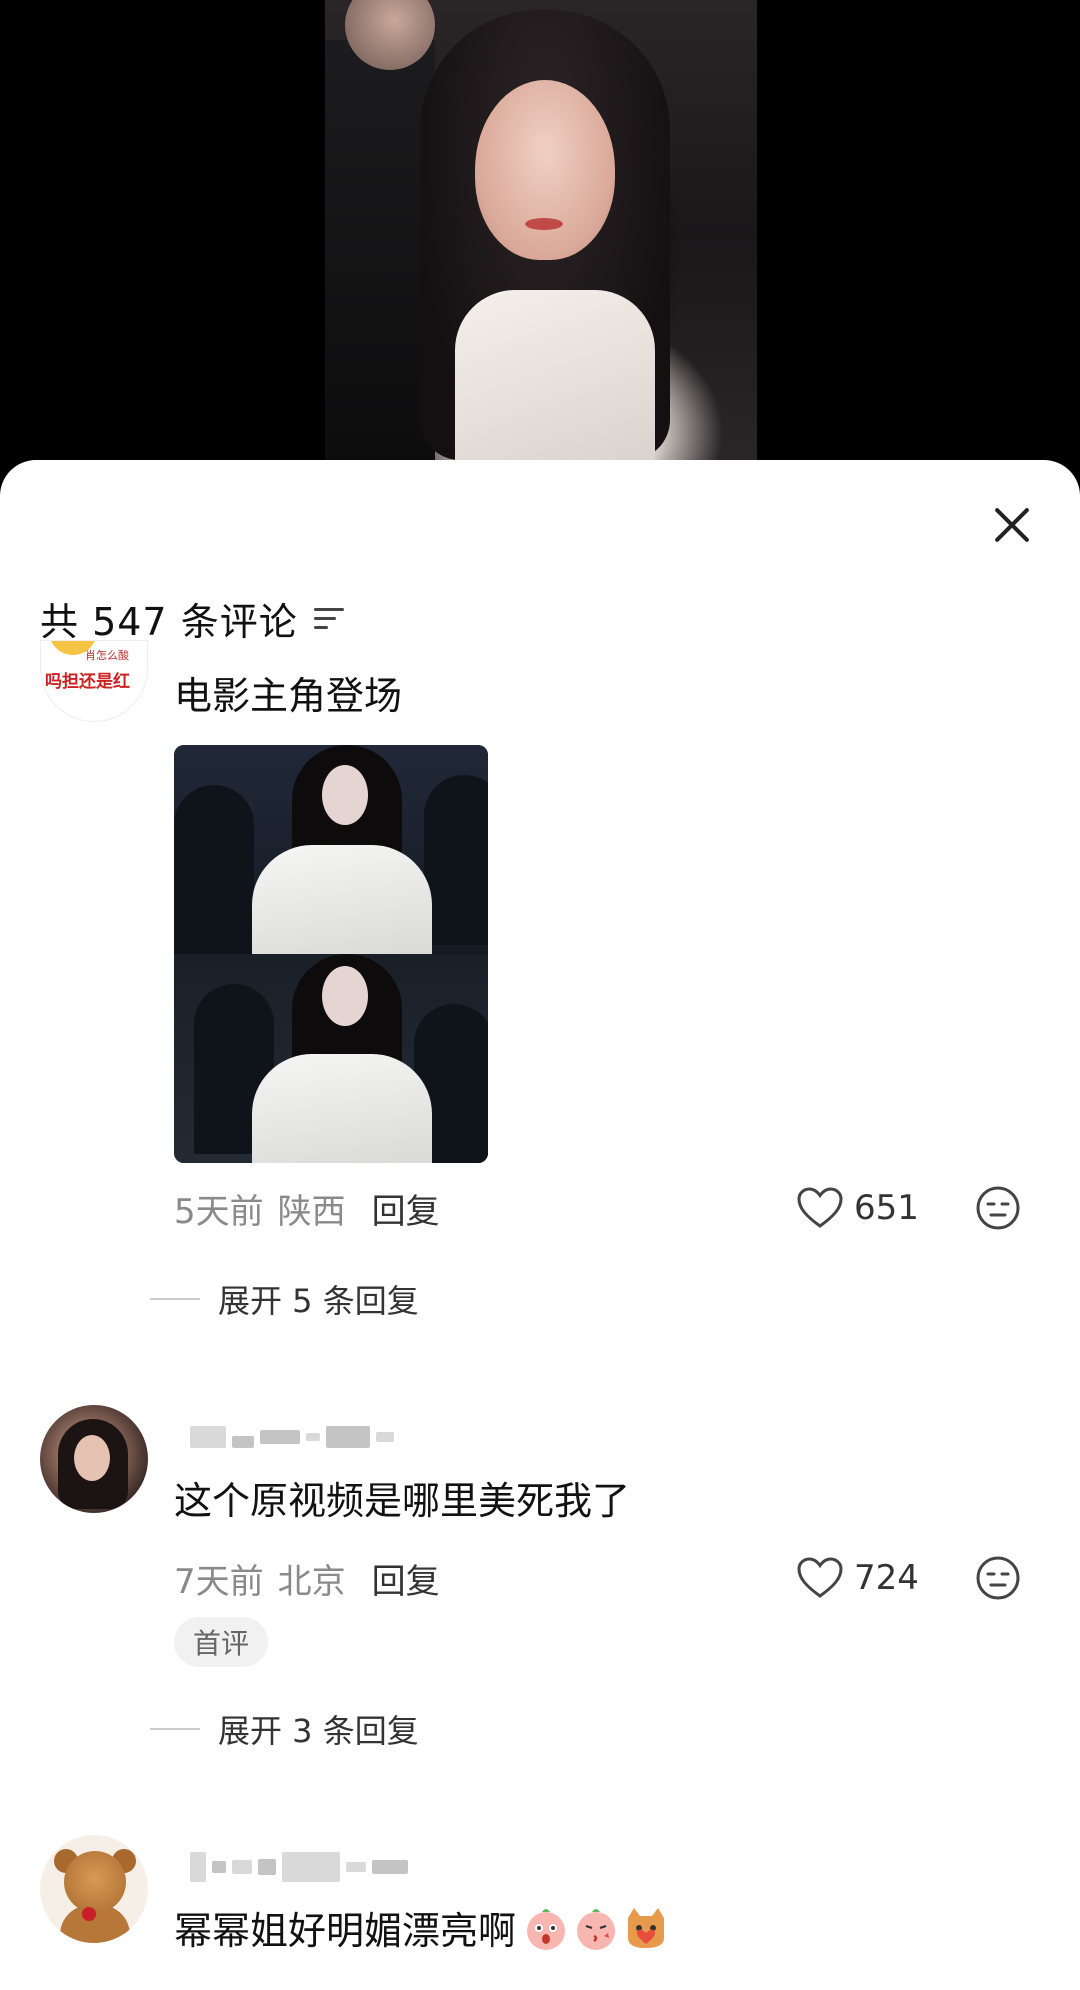  I want to click on sort-filter-icon, so click(328, 618).